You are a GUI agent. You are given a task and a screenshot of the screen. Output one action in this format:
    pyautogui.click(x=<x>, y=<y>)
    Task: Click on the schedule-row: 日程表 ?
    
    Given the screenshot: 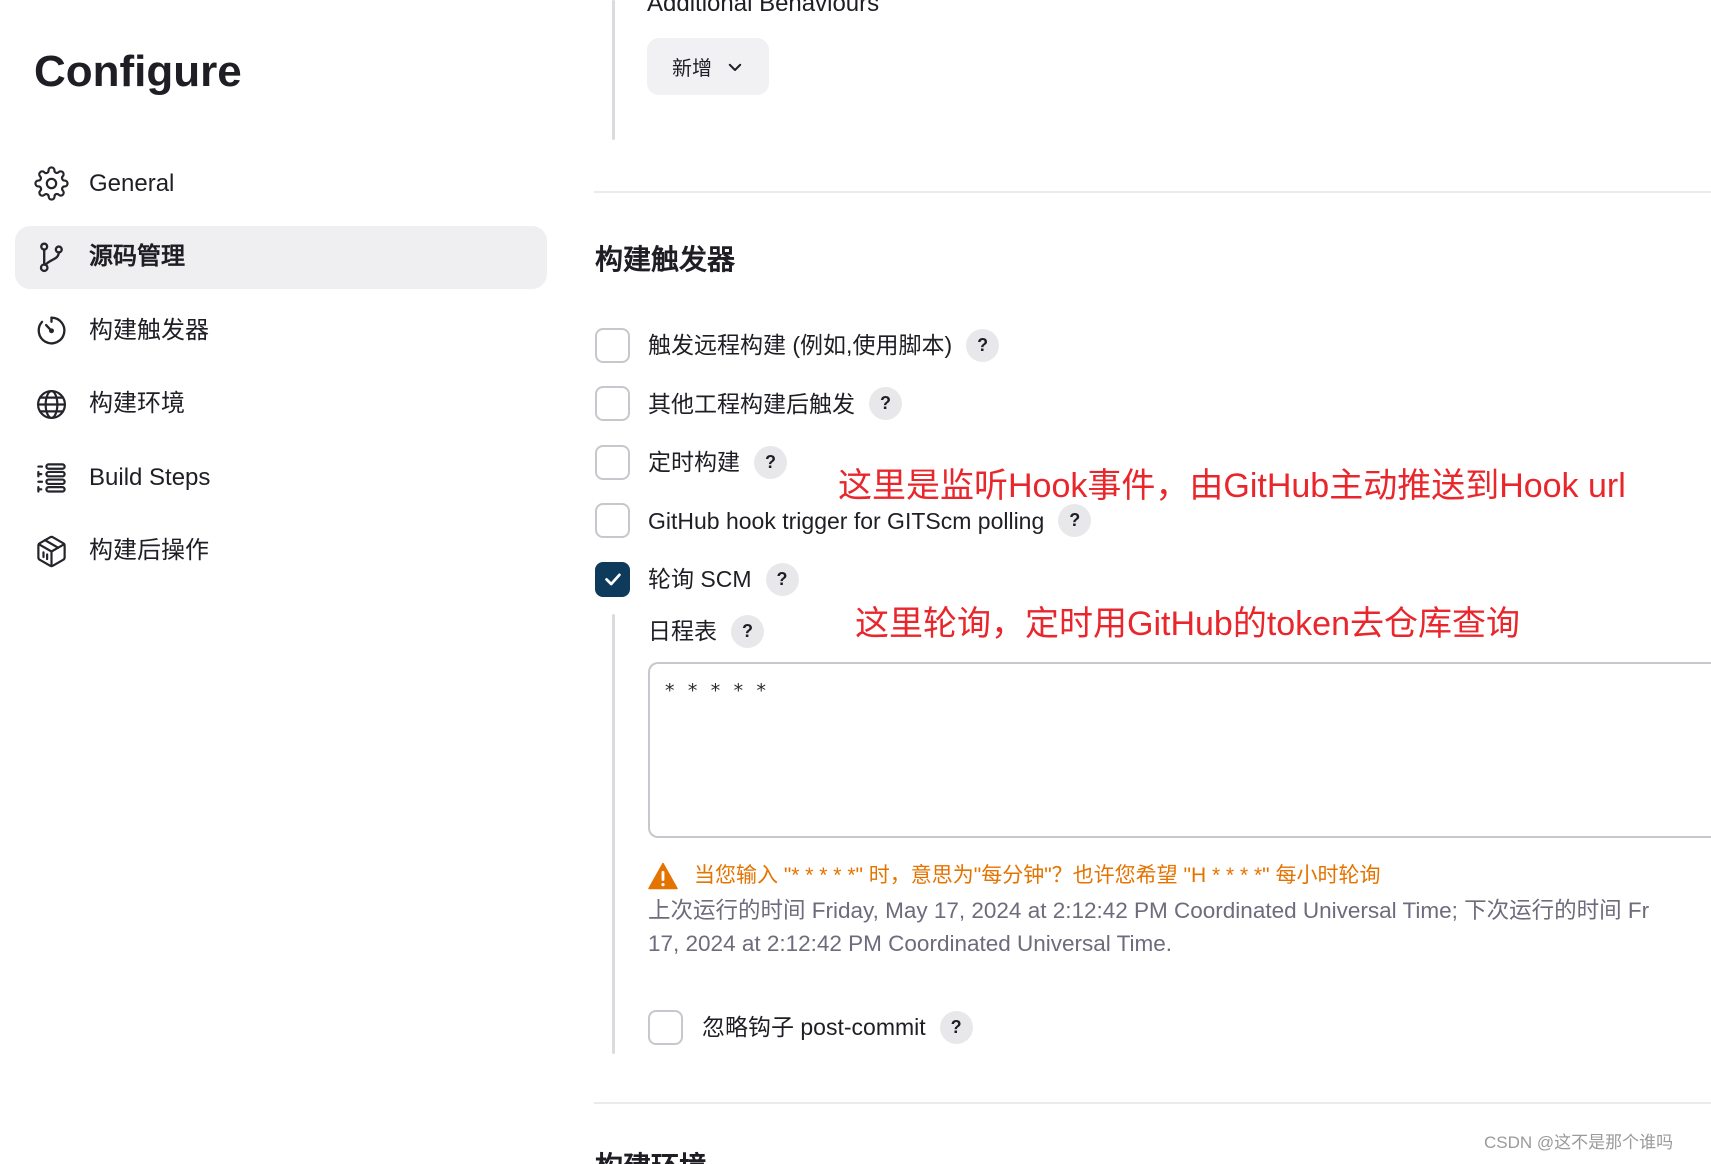 What is the action you would take?
    pyautogui.click(x=706, y=631)
    